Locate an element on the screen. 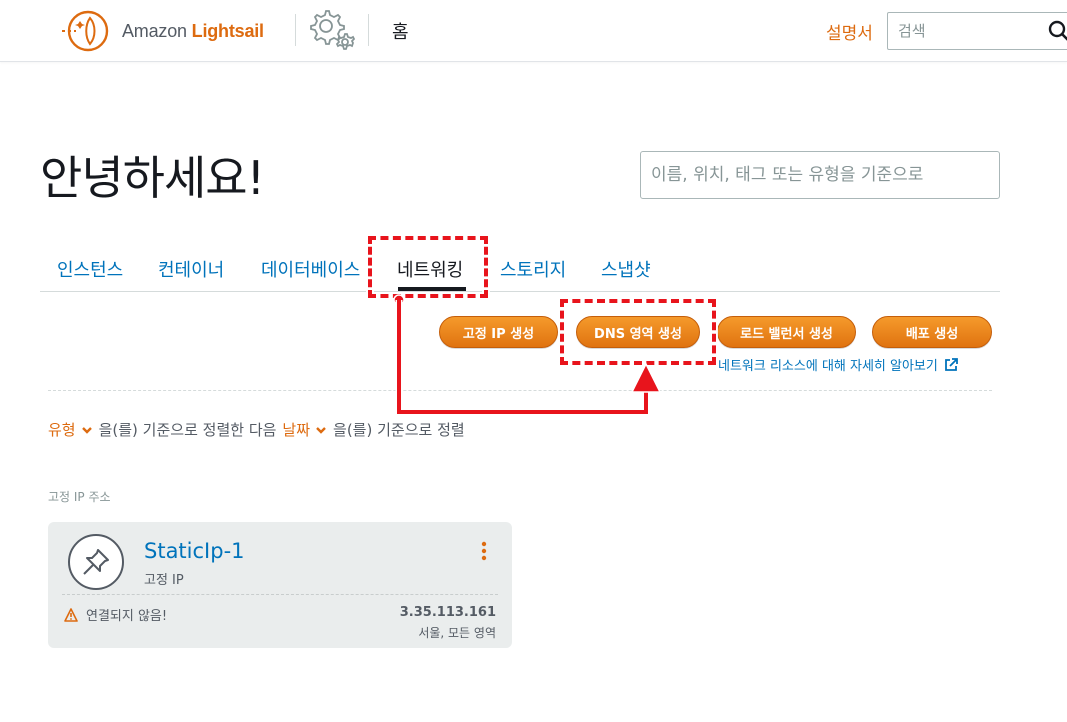  kebab-menu-icon is located at coordinates (484, 551).